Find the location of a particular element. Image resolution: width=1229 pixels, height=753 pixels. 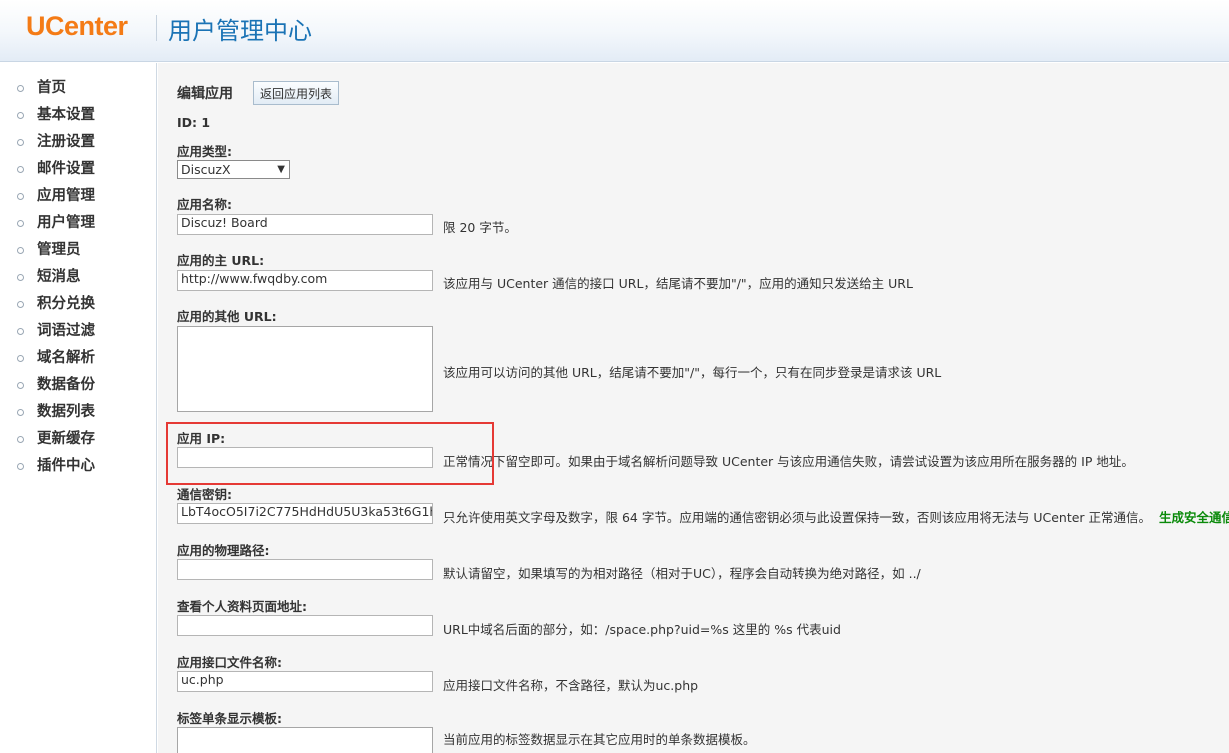

tag-template-hint: 当前应用的标签数据显示在其它应用时的单条数据模板。 is located at coordinates (599, 739).